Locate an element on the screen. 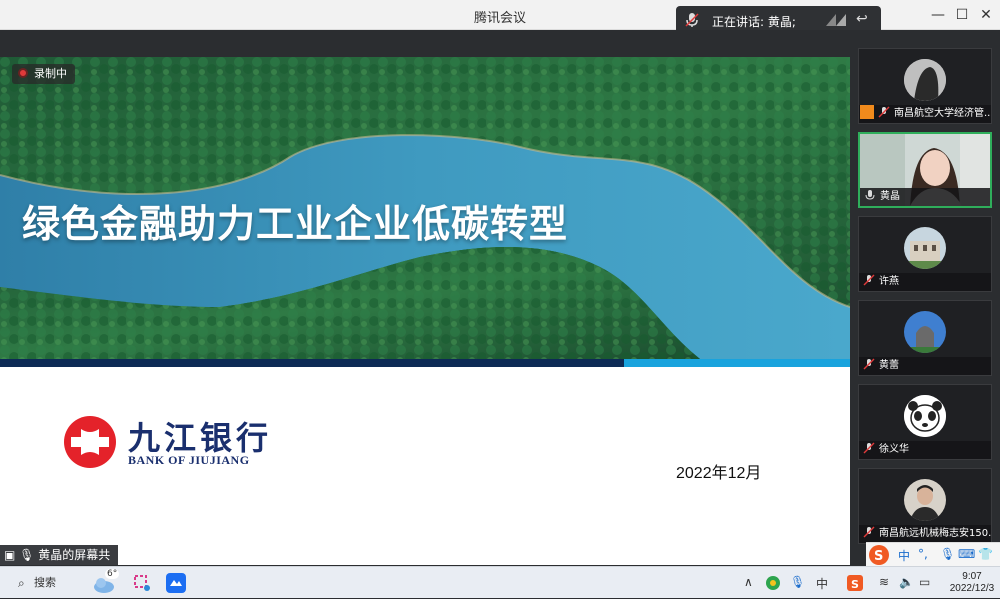 Image resolution: width=1000 pixels, height=599 pixels. tray-sogou-icon: S is located at coordinates (855, 583).